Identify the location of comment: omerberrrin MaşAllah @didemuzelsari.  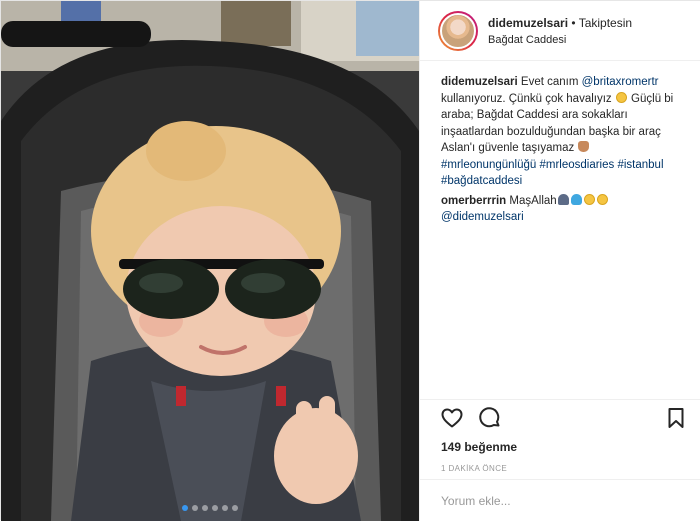
(562, 209).